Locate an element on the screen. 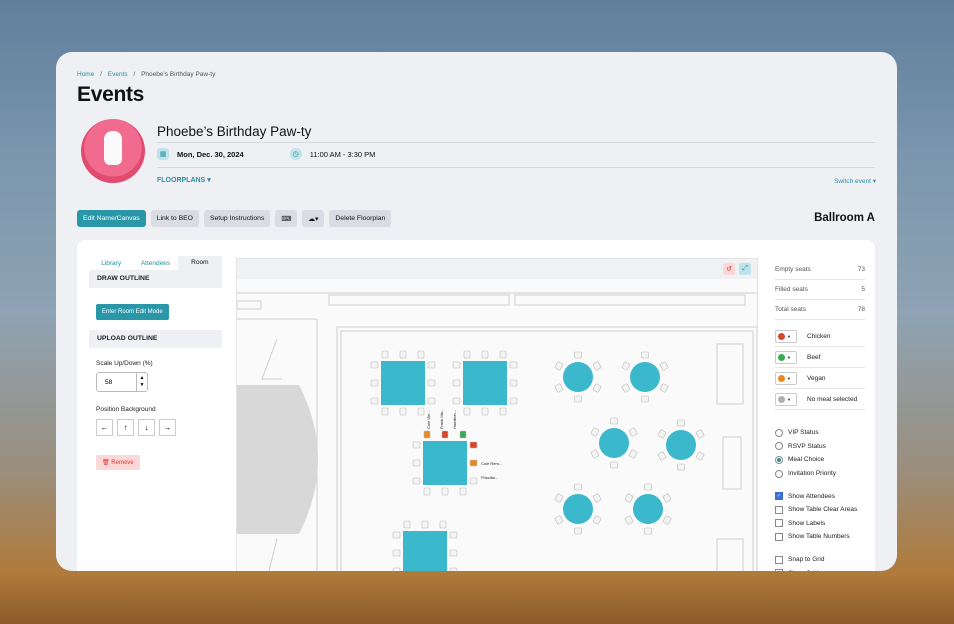 The height and width of the screenshot is (624, 954). floorplans-dropdown: FLOORPLANS ▾ is located at coordinates (184, 180).